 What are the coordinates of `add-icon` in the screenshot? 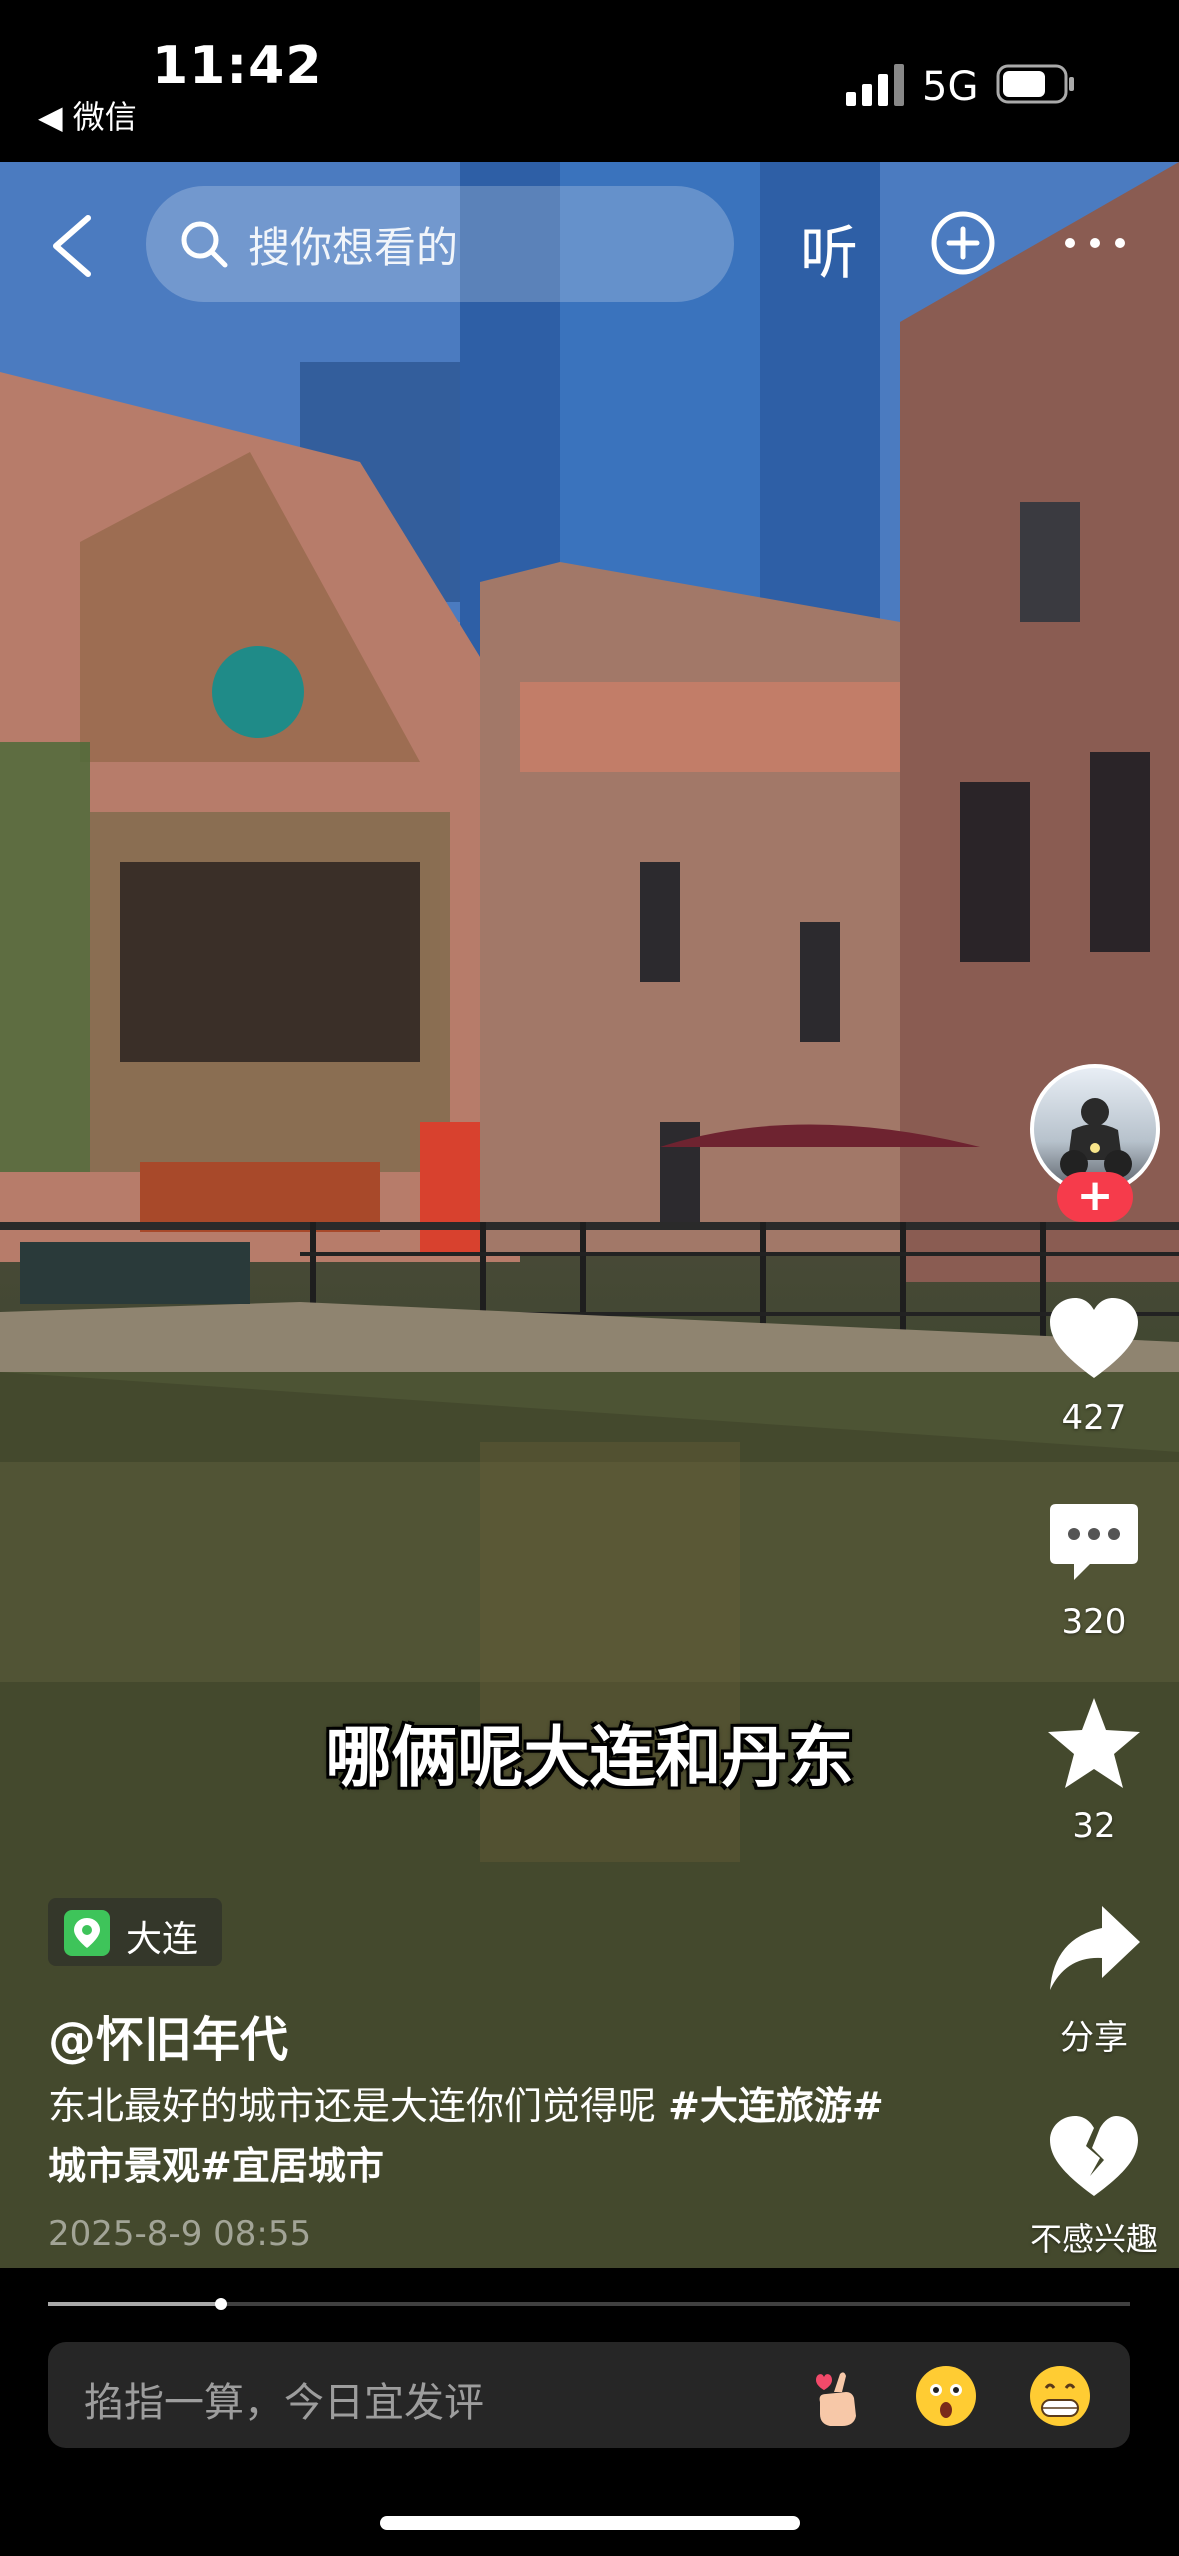 It's located at (963, 243).